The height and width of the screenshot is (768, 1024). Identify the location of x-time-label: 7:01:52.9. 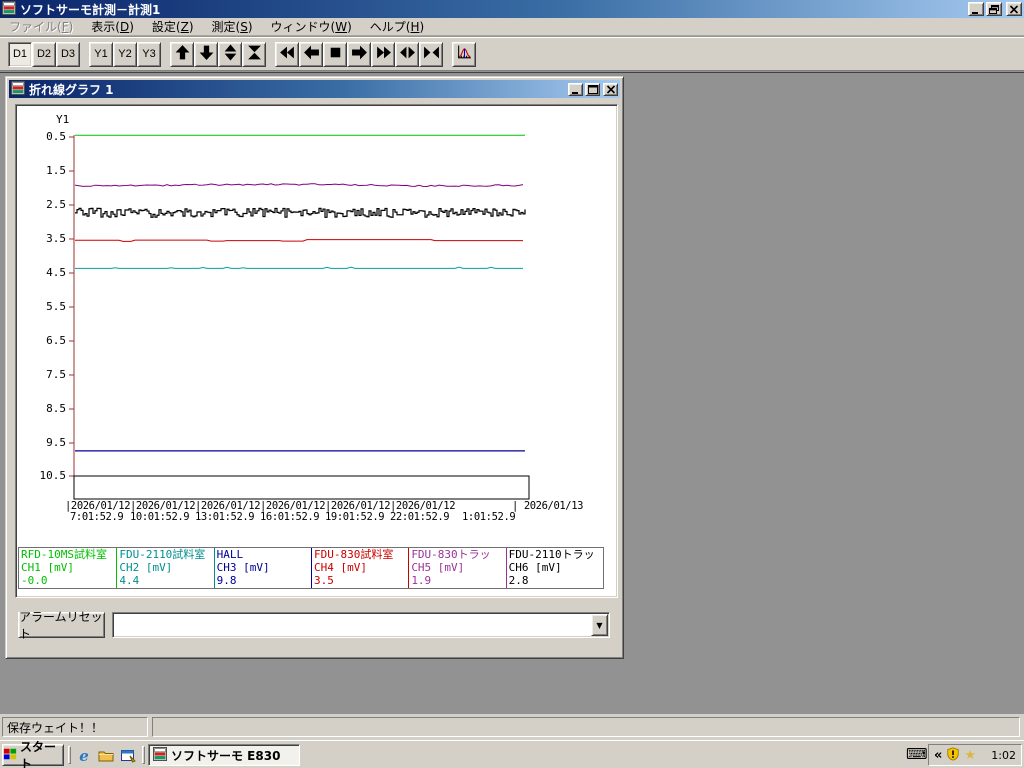
(97, 517).